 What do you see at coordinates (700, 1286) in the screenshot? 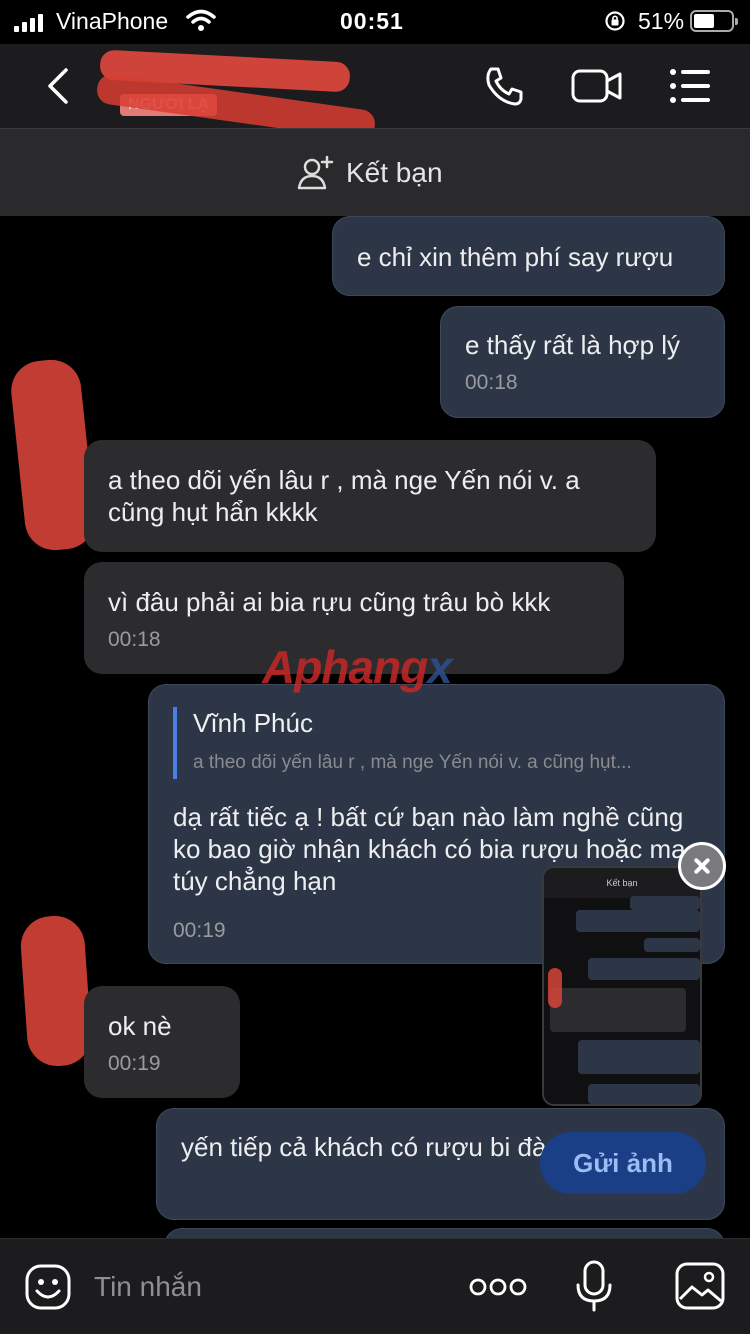
I see `image-icon` at bounding box center [700, 1286].